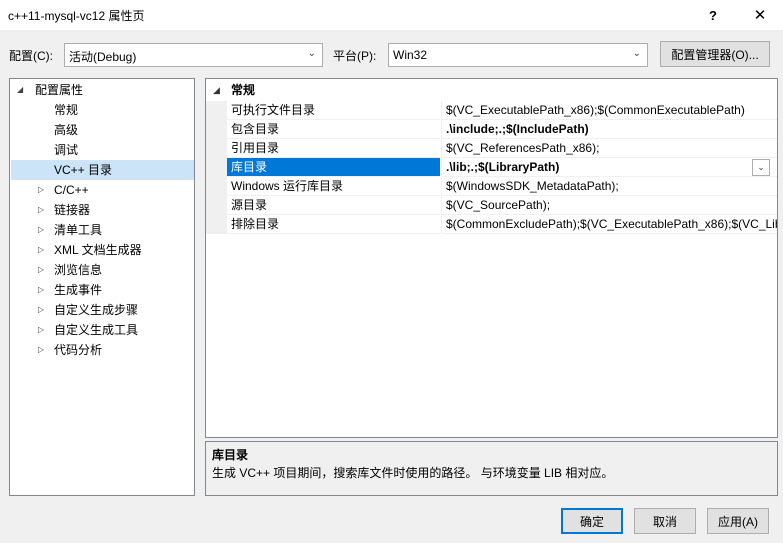 The width and height of the screenshot is (783, 543). Describe the element at coordinates (609, 148) in the screenshot. I see `property-value: $(VC_ReferencesPath_x86);` at that location.